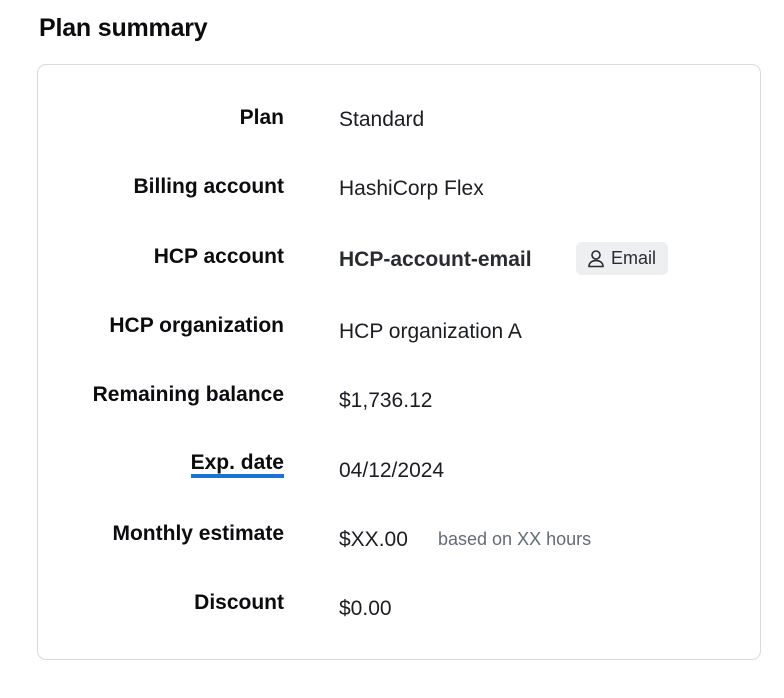 This screenshot has height=698, width=784. Describe the element at coordinates (123, 28) in the screenshot. I see `section-title: Plan summary` at that location.